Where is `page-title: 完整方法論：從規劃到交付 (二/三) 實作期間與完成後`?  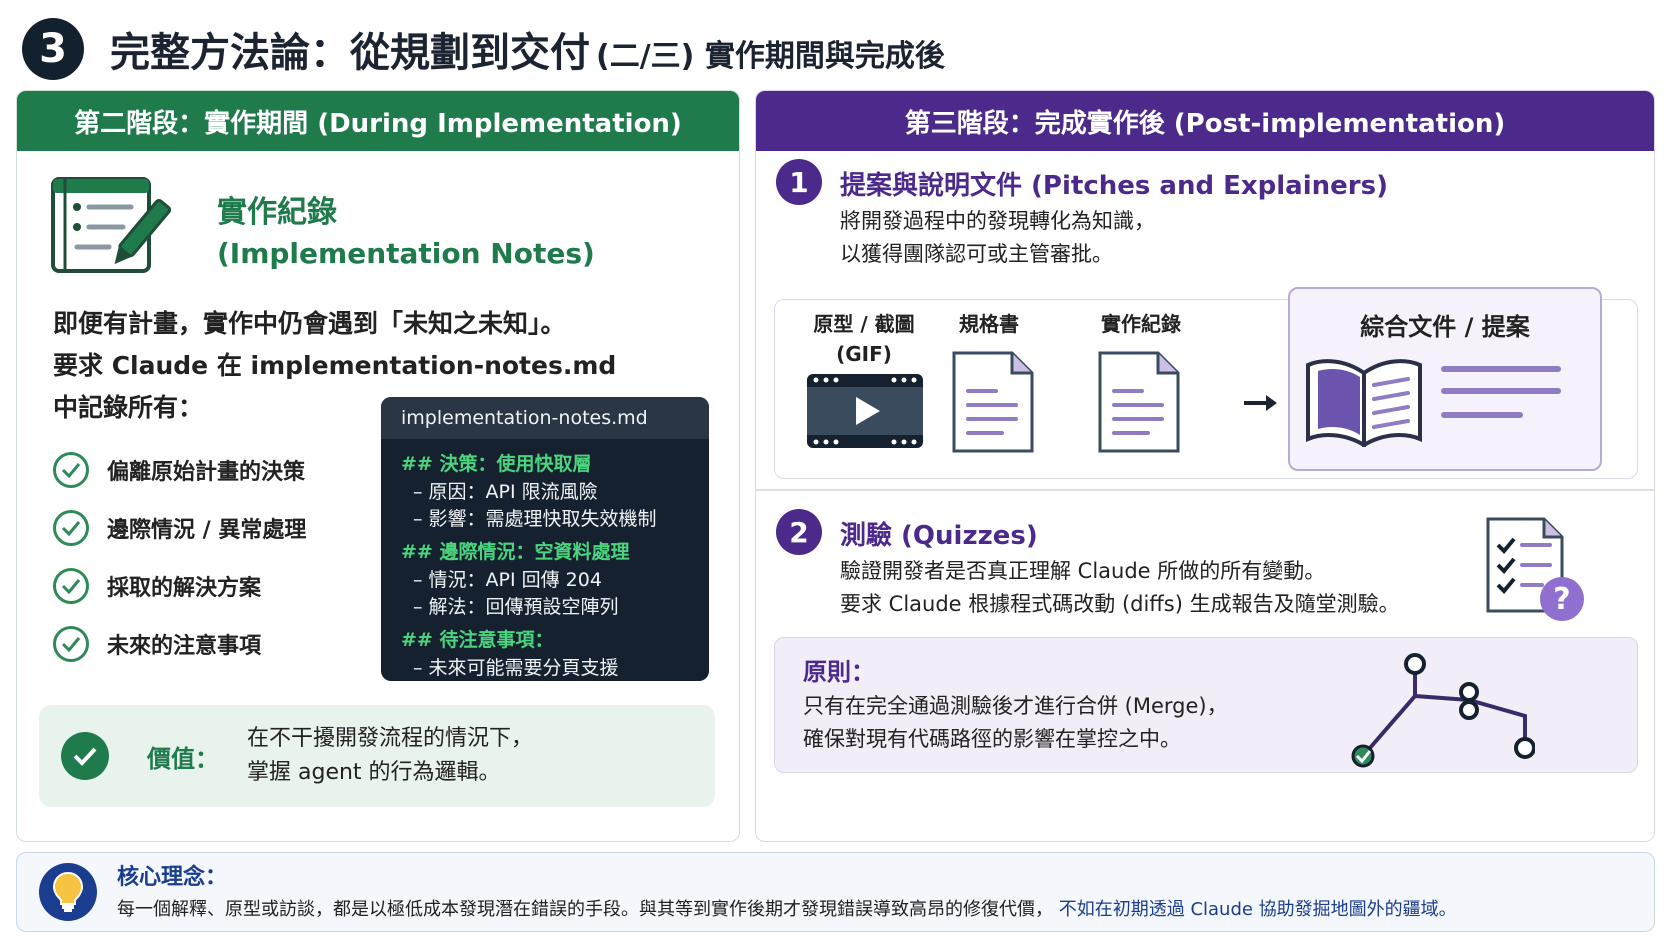
page-title: 完整方法論：從規劃到交付 (二/三) 實作期間與完成後 is located at coordinates (527, 49).